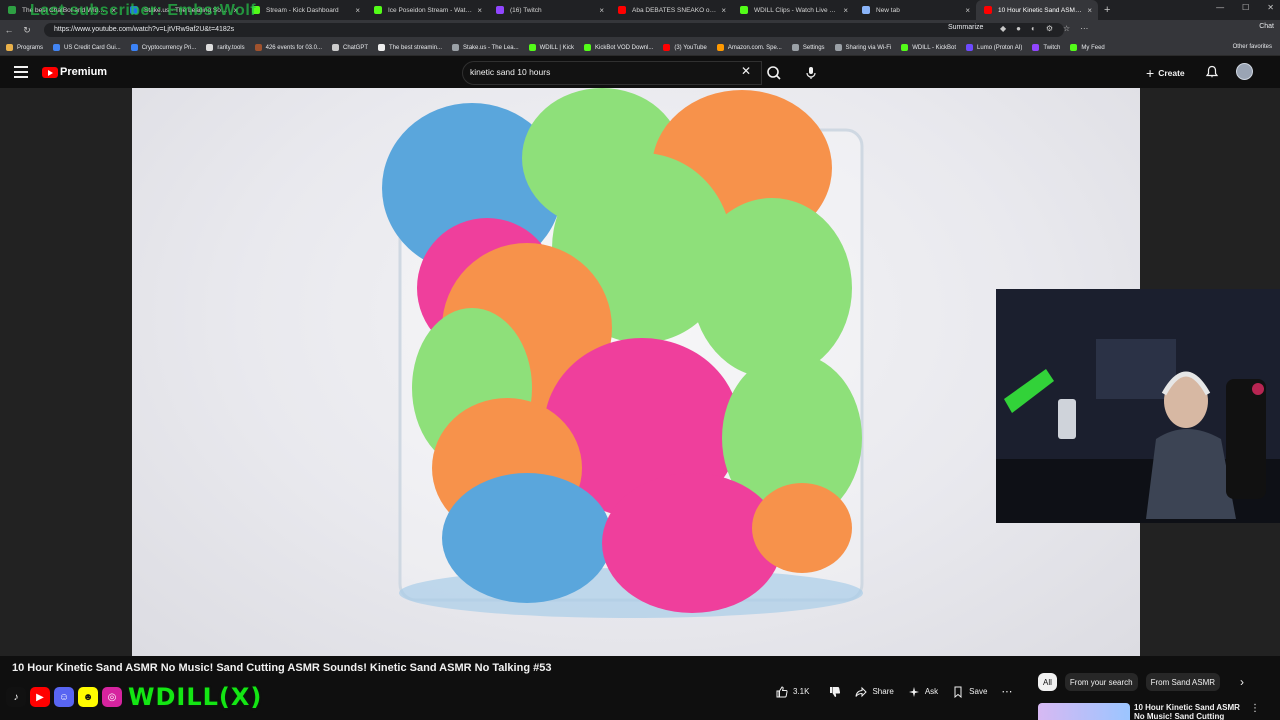 This screenshot has width=1280, height=720. What do you see at coordinates (9, 30) in the screenshot?
I see `back-icon: ←` at bounding box center [9, 30].